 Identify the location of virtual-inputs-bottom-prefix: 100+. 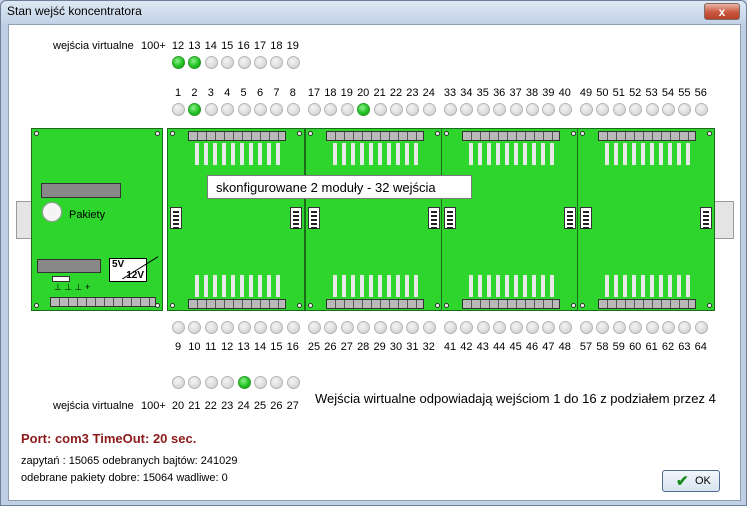
(153, 406).